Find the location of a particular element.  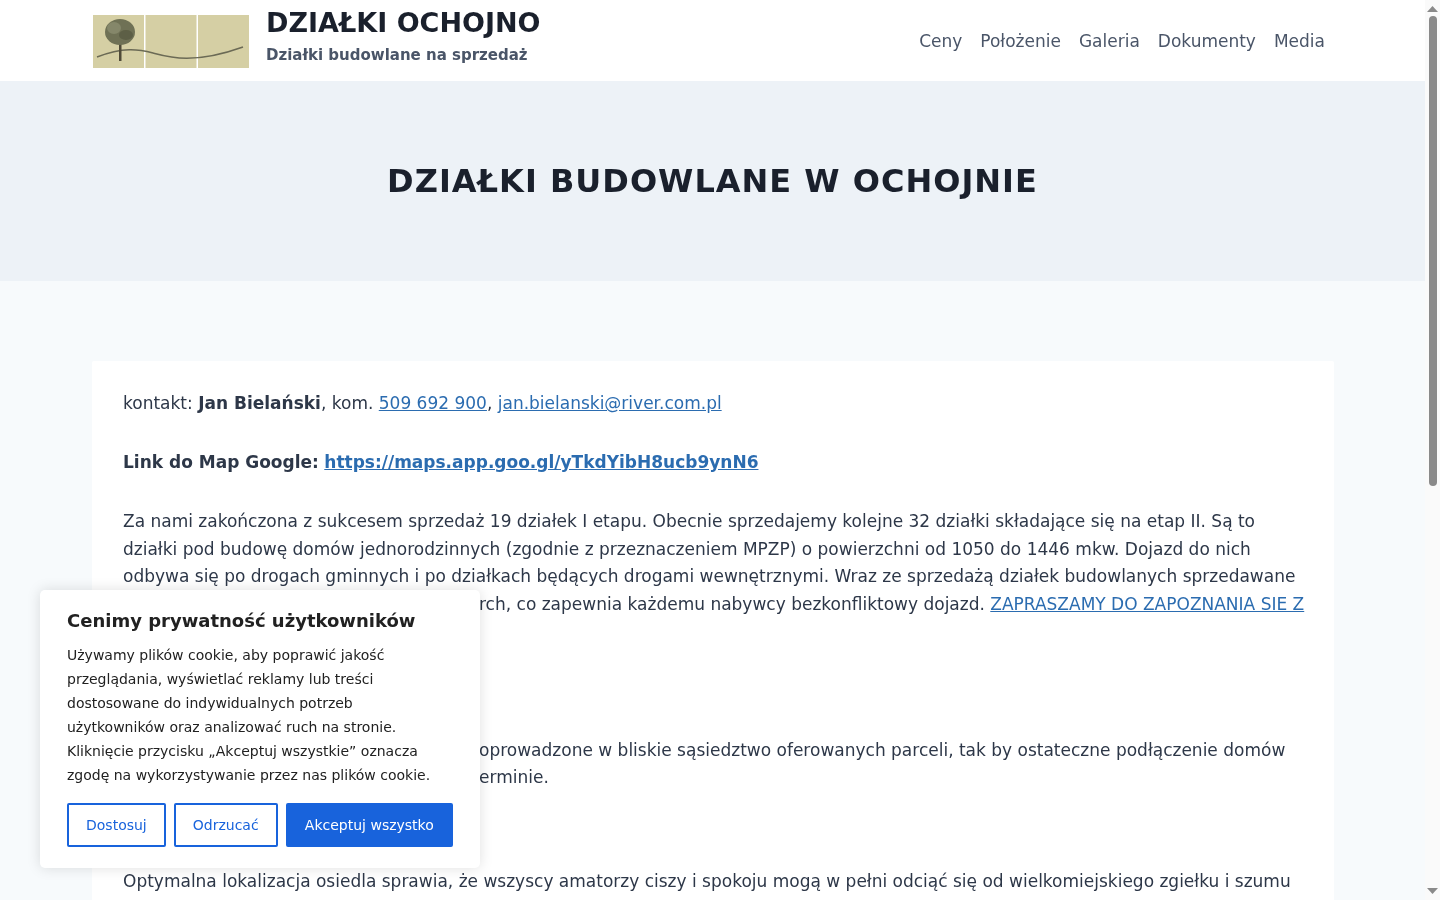

paragraph-line: rch, co zapewnia każdemu nabywcy bezkonfliktowy dojazd. ZAPRASZAMY DO ZAPOZNANIA SIE Z is located at coordinates (892, 604).